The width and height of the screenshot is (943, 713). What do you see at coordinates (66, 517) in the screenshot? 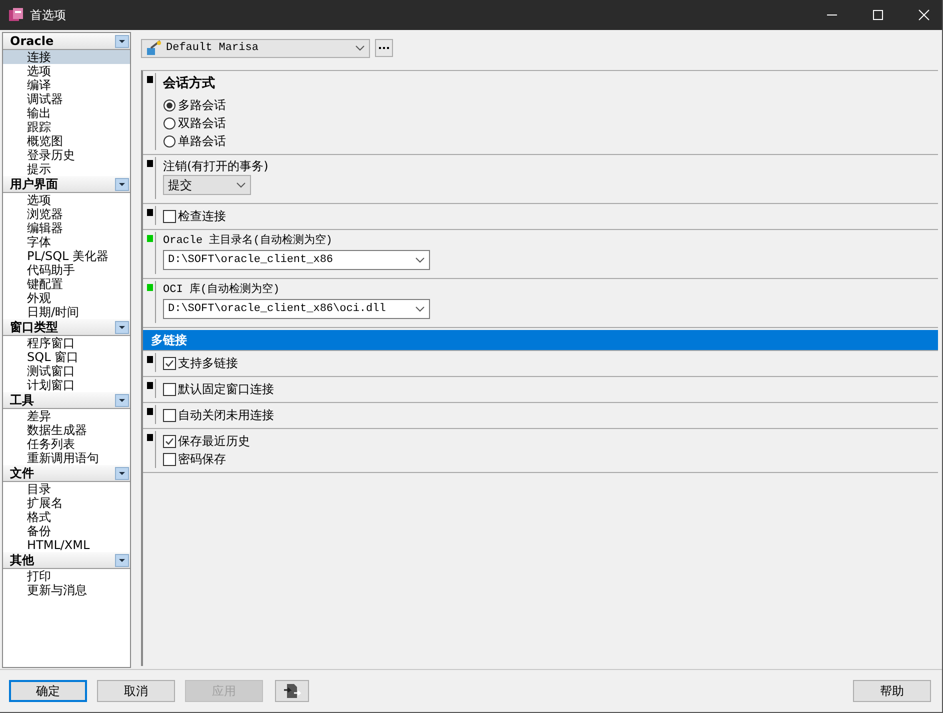
I see `sidebar-item: 格式` at bounding box center [66, 517].